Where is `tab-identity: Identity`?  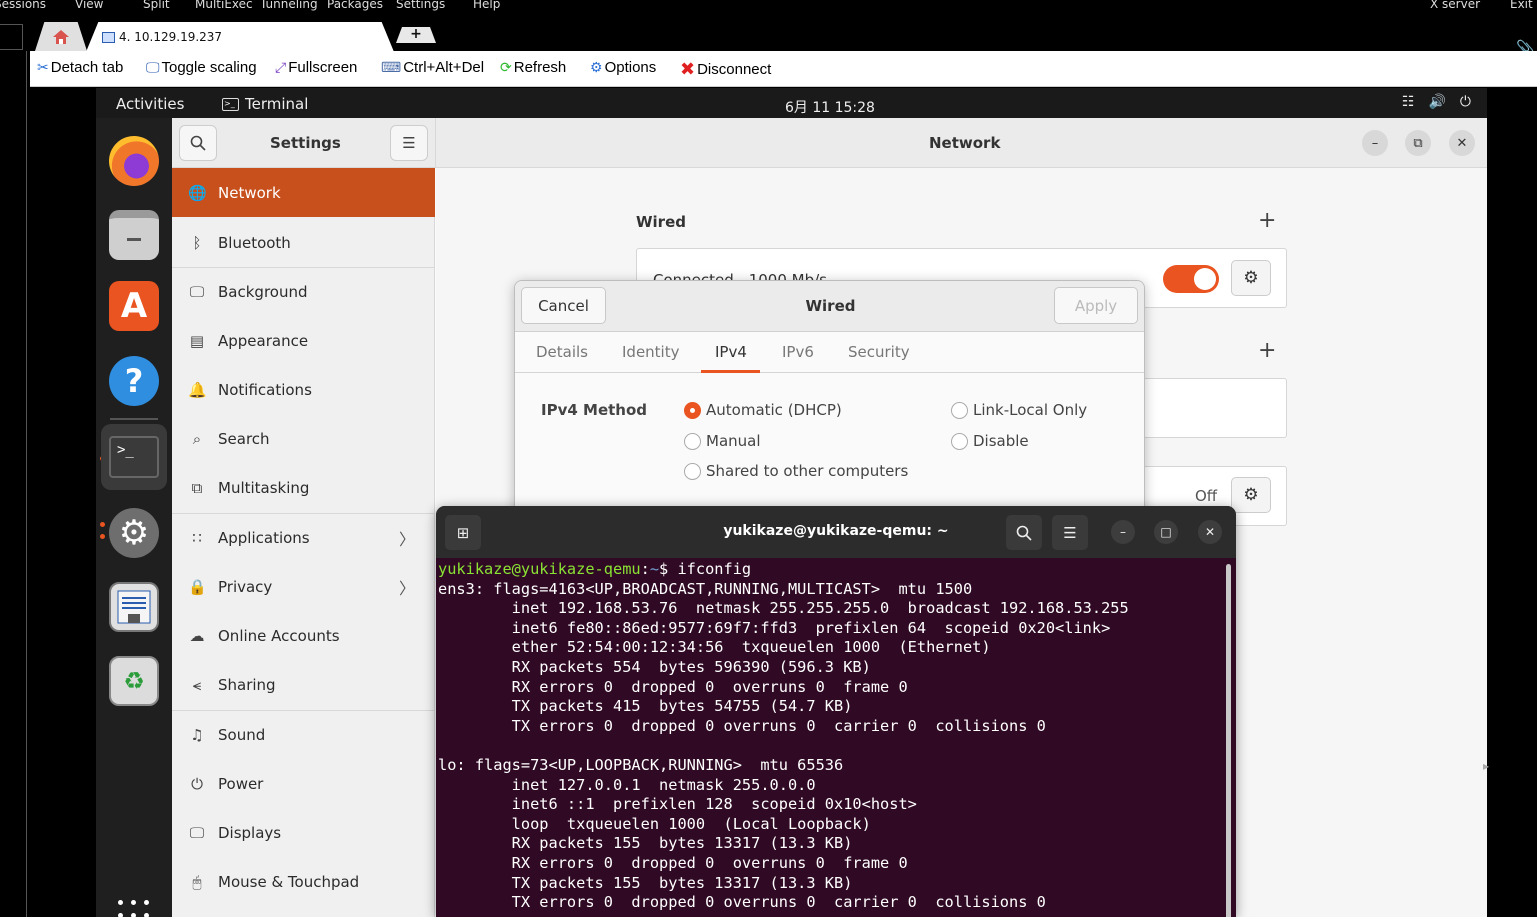 tab-identity: Identity is located at coordinates (651, 352).